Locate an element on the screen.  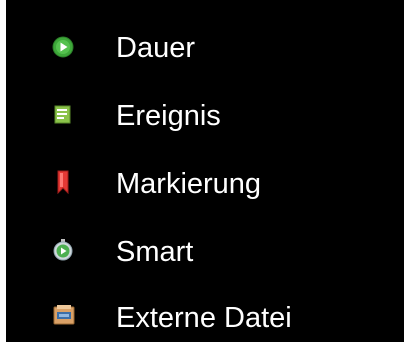
bookmark-icon is located at coordinates (63, 182).